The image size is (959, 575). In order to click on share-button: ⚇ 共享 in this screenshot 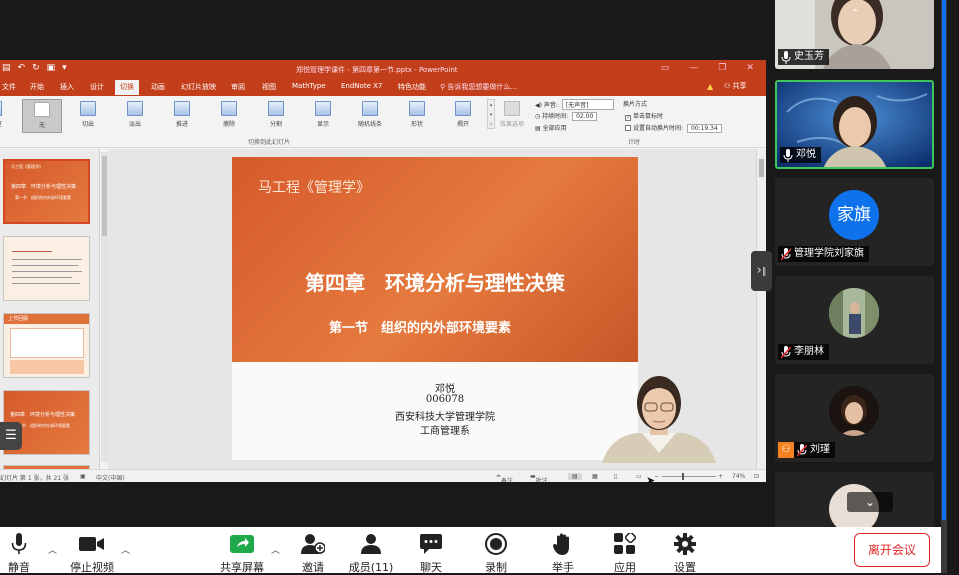, I will do `click(735, 86)`.